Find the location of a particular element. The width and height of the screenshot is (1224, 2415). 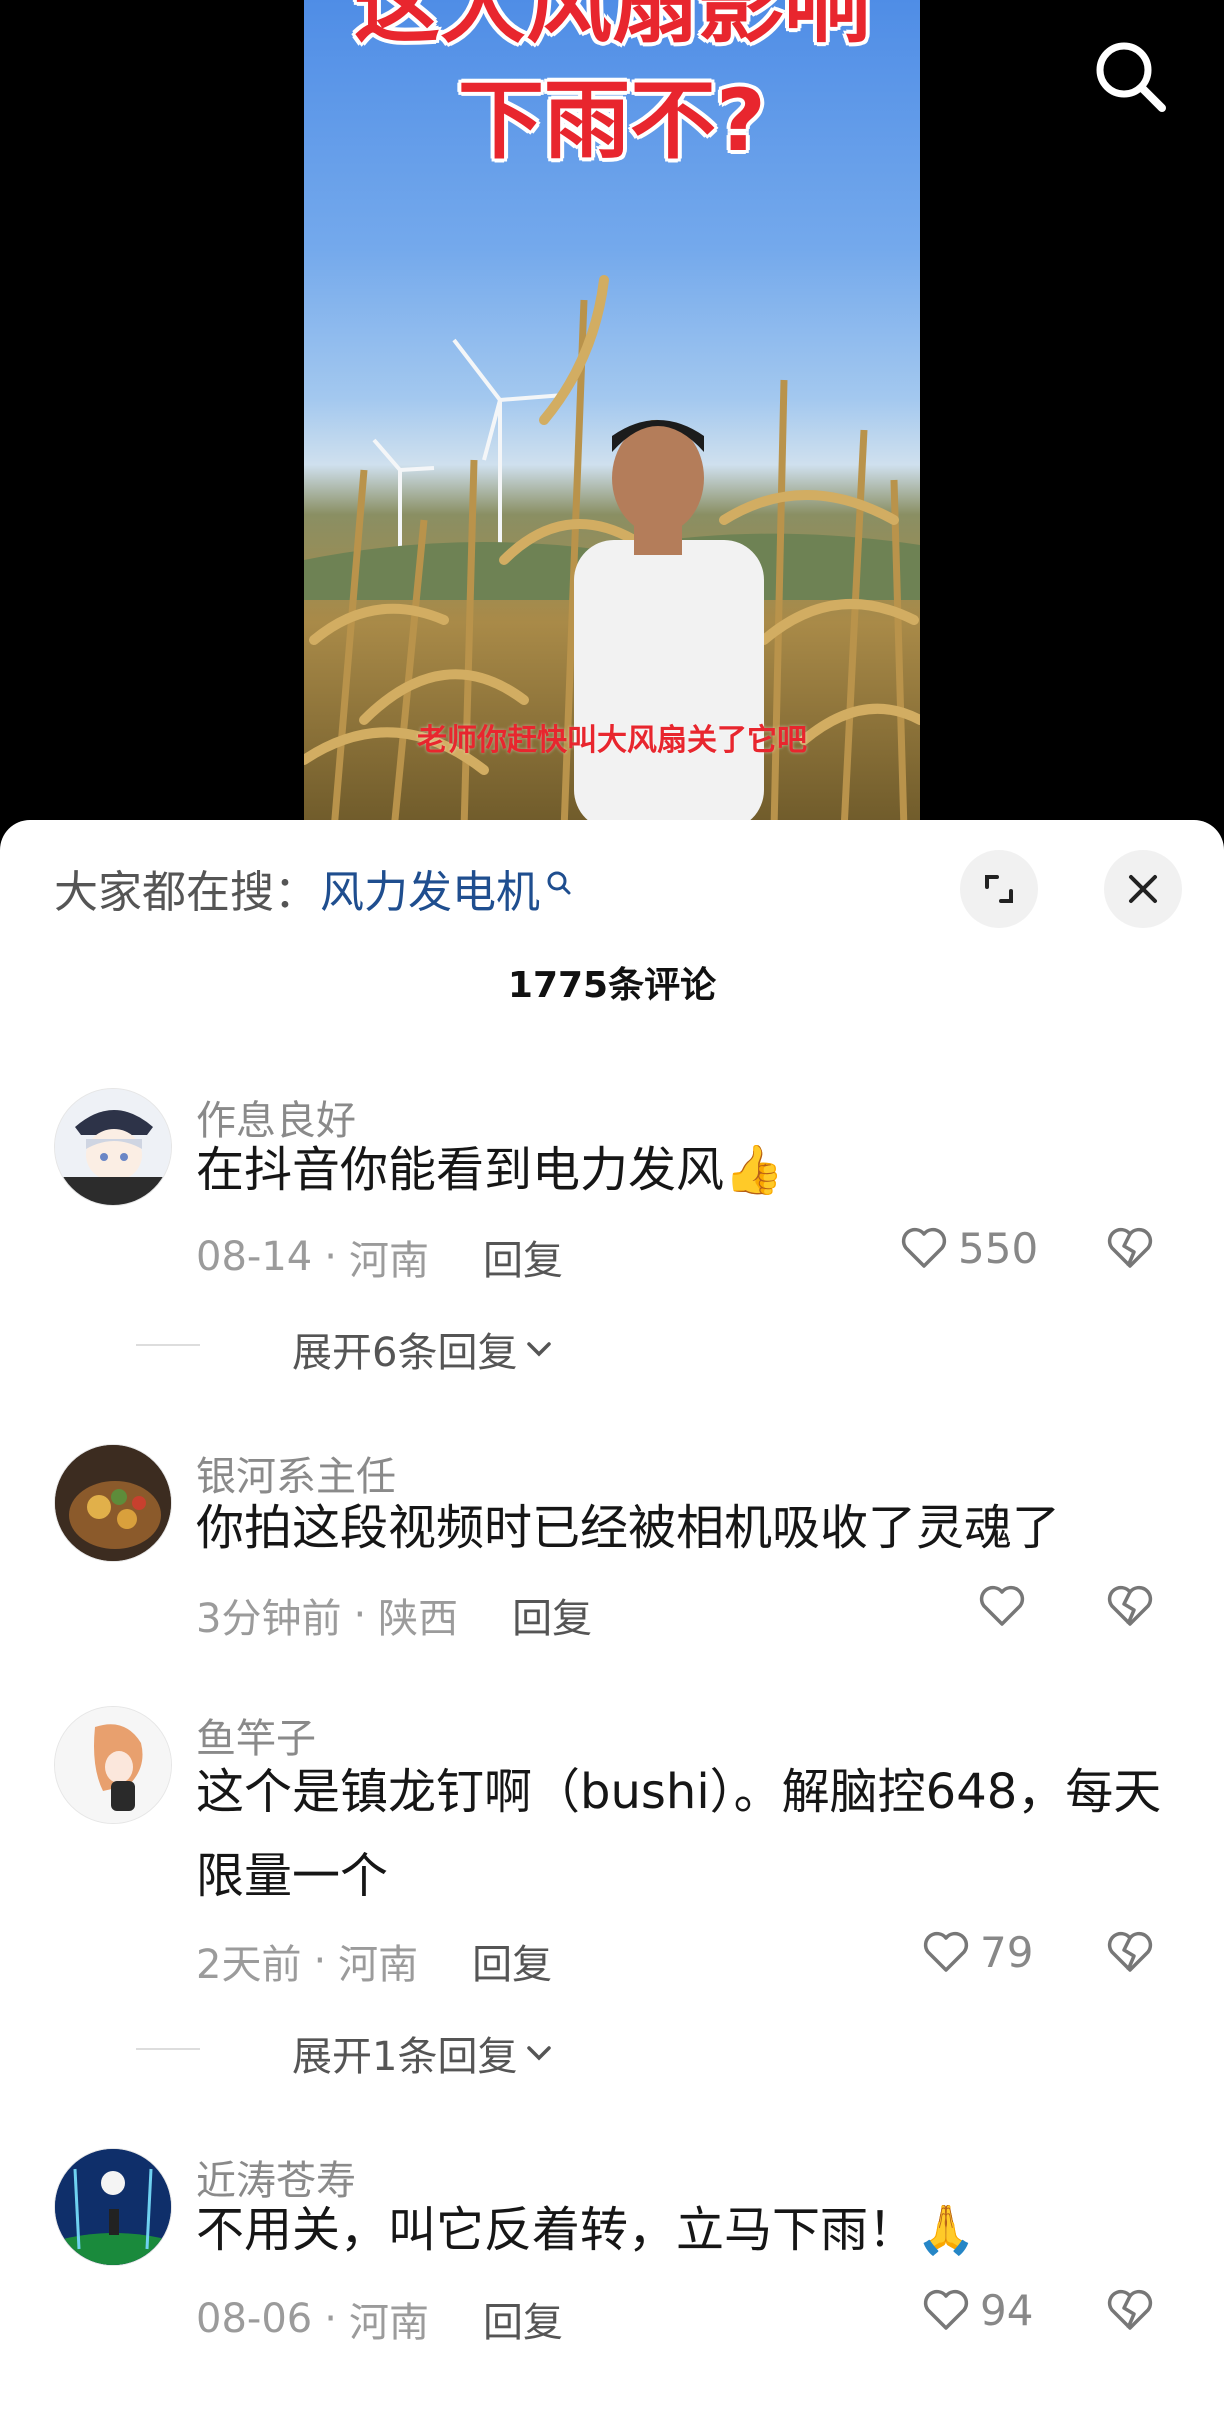

search-suggestion: 大家都在搜： 风力发电机 is located at coordinates (314, 888).